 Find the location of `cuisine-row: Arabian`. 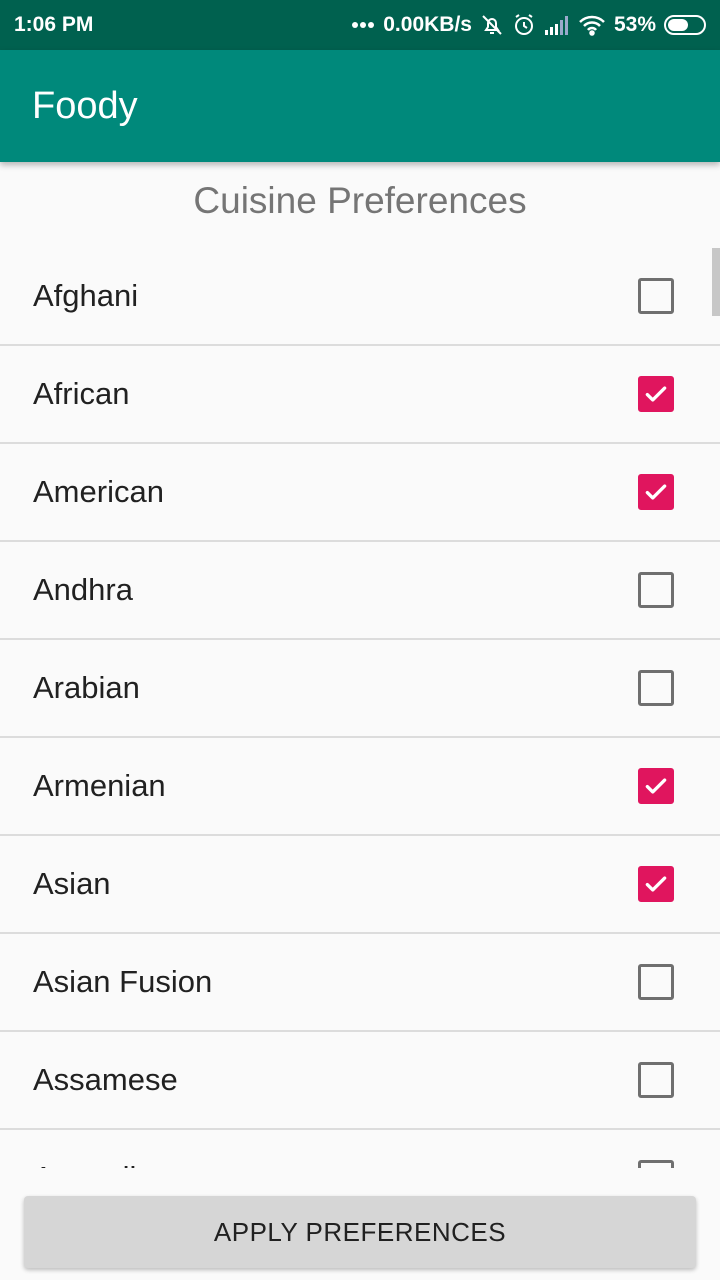

cuisine-row: Arabian is located at coordinates (360, 689).